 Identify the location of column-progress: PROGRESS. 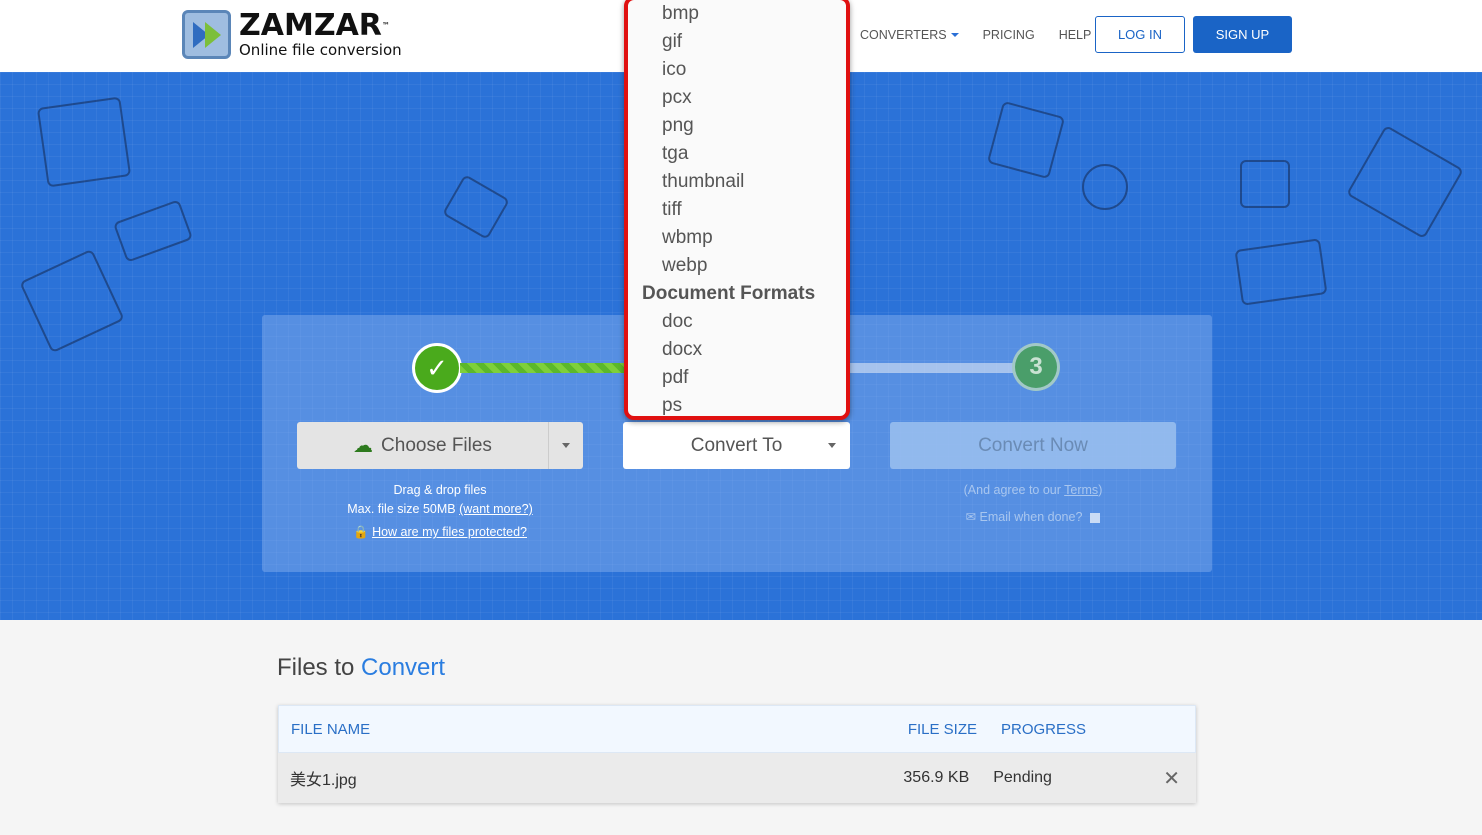
(1044, 729).